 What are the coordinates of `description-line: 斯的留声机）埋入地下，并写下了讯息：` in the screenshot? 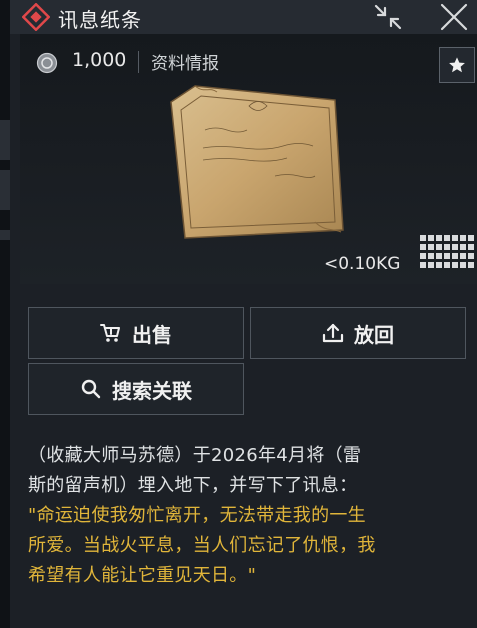 It's located at (193, 485).